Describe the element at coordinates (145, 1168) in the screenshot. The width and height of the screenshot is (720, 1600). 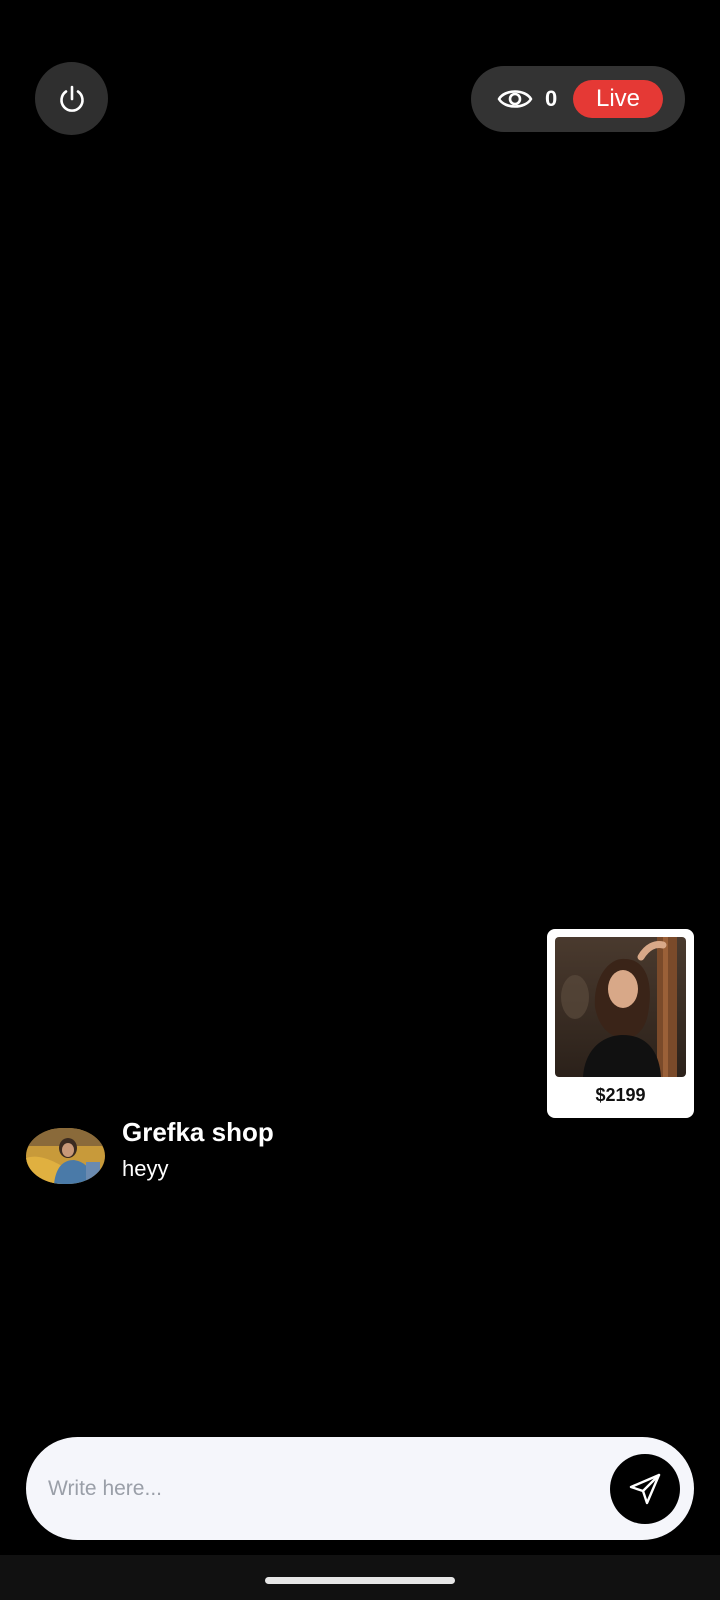
I see `chat-message-text: heyy` at that location.